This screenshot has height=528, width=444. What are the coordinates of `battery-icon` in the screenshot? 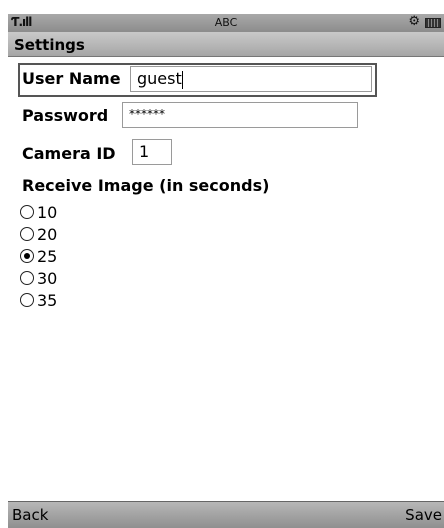 It's located at (433, 23).